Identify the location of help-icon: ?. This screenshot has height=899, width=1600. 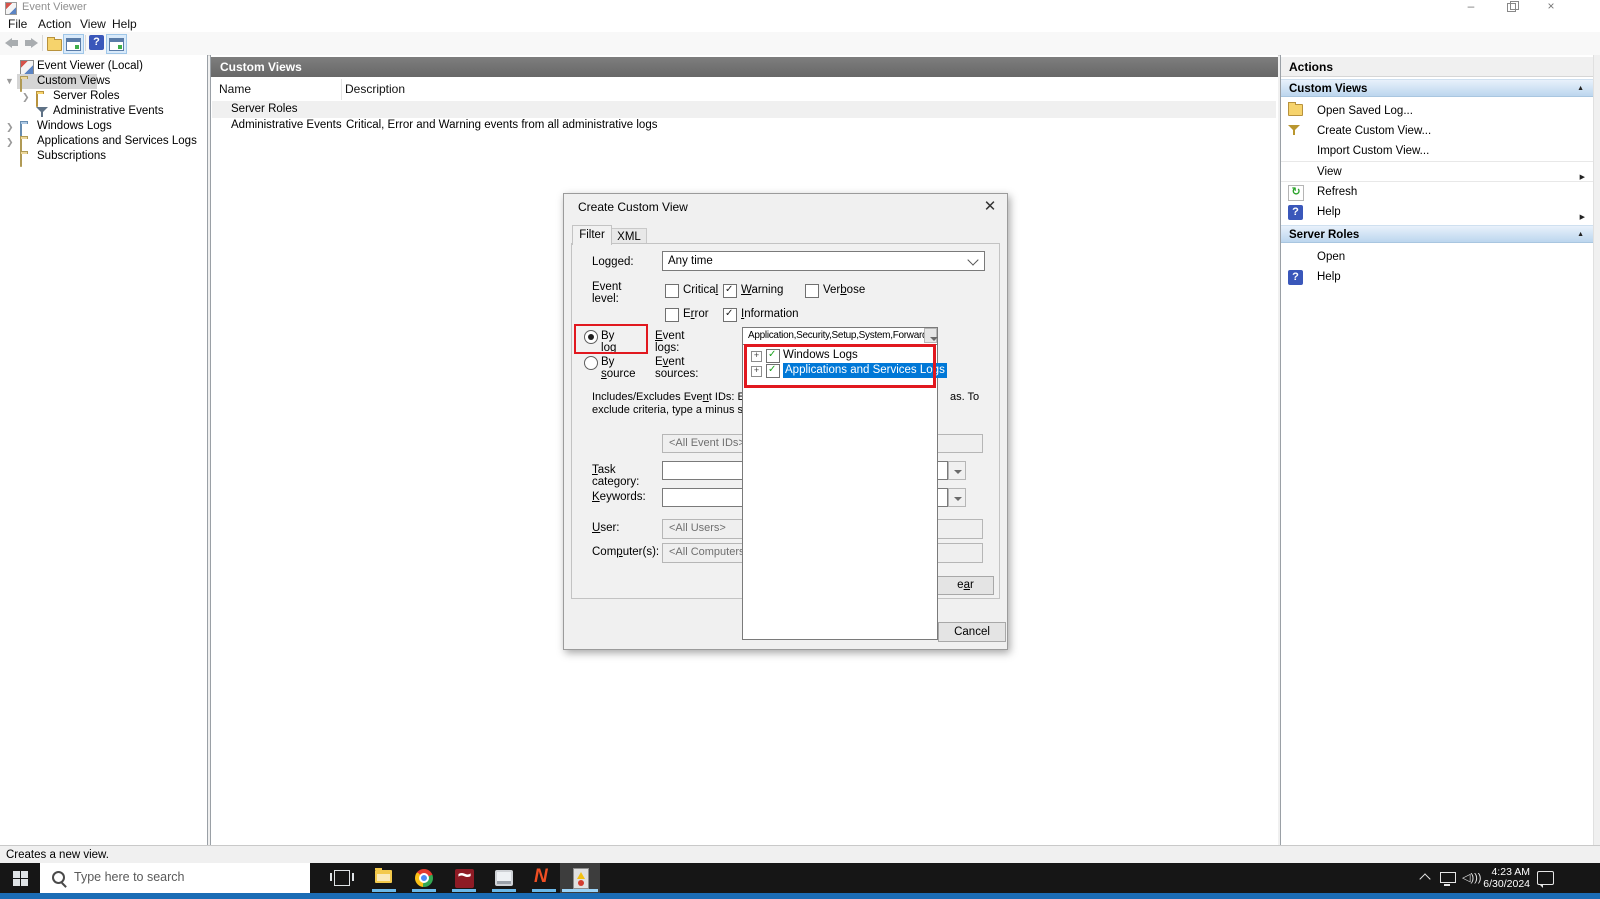
(1295, 212).